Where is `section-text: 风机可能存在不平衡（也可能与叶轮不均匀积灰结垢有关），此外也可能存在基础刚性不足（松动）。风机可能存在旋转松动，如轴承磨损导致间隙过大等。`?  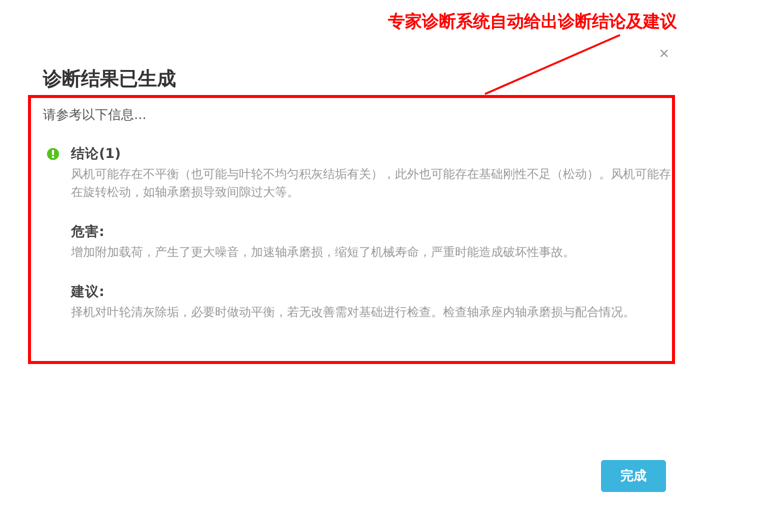
section-text: 风机可能存在不平衡（也可能与叶轮不均匀积灰结垢有关），此外也可能存在基础刚性不足（松动）。风机可能存在旋转松动，如轴承磨损导致间隙过大等。 is located at coordinates (370, 183).